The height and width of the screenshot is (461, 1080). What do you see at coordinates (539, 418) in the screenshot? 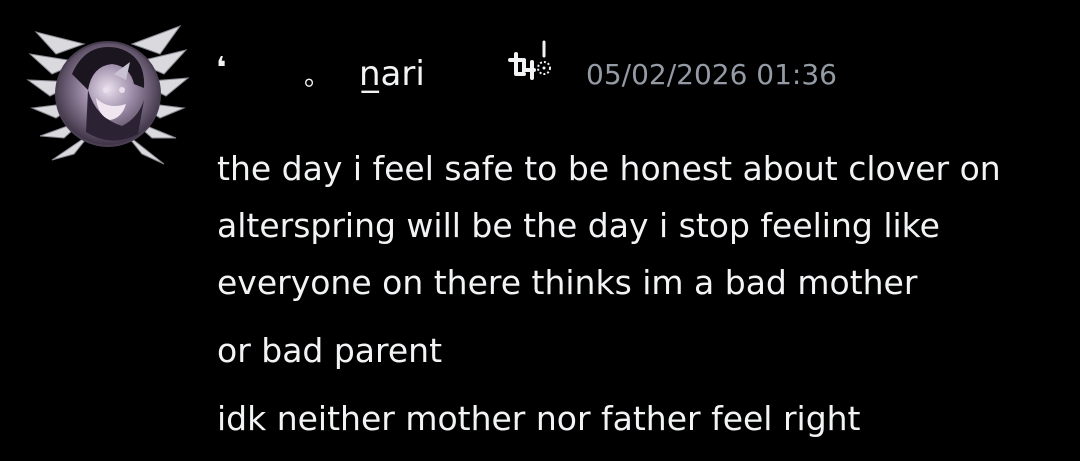
I see `message-line: idk neither mother nor father feel right` at bounding box center [539, 418].